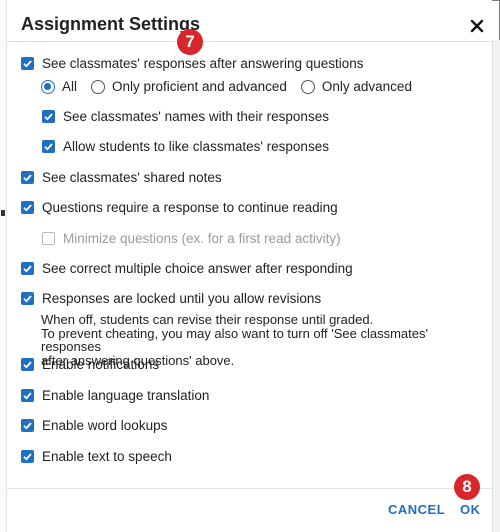 The width and height of the screenshot is (500, 532). What do you see at coordinates (132, 177) in the screenshot?
I see `setting-label: See classmates' shared notes` at bounding box center [132, 177].